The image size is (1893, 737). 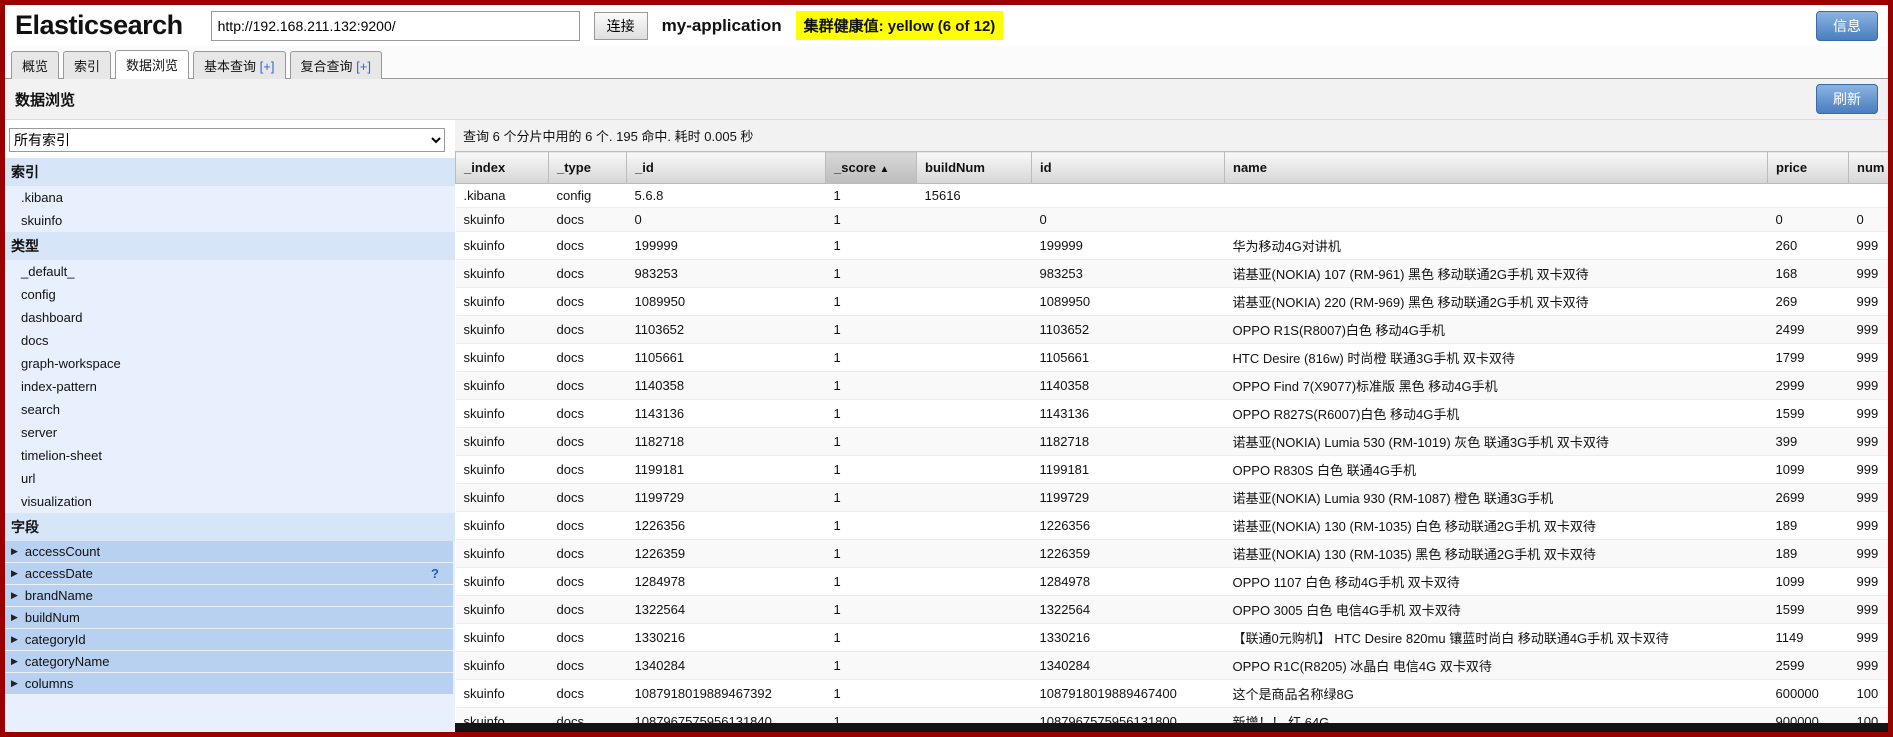 I want to click on index-select: 所有索引, so click(x=227, y=140).